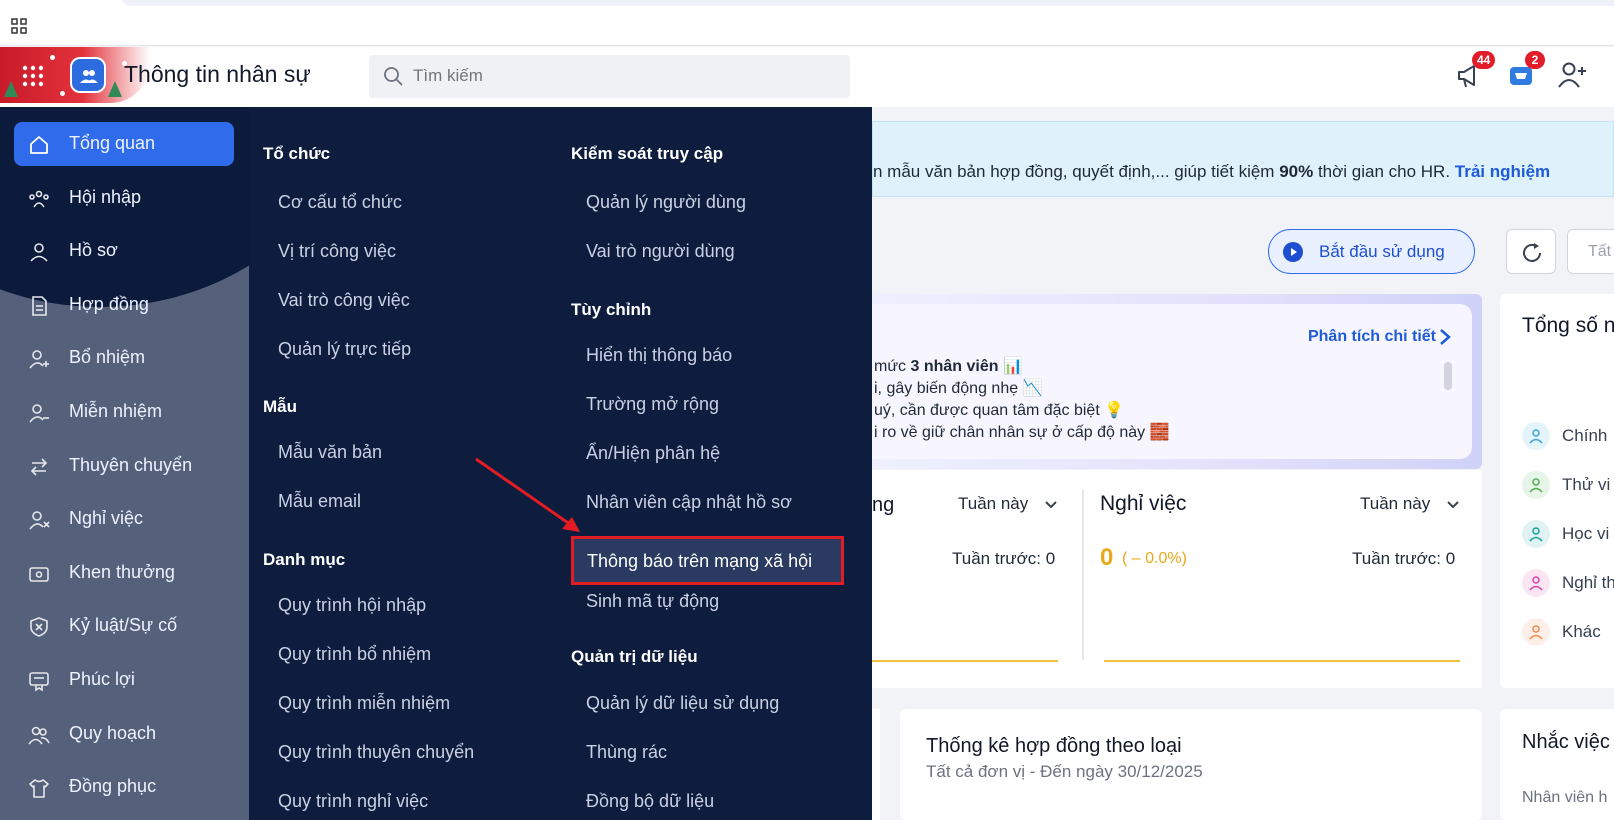  What do you see at coordinates (19, 26) in the screenshot?
I see `apps-grid-icon` at bounding box center [19, 26].